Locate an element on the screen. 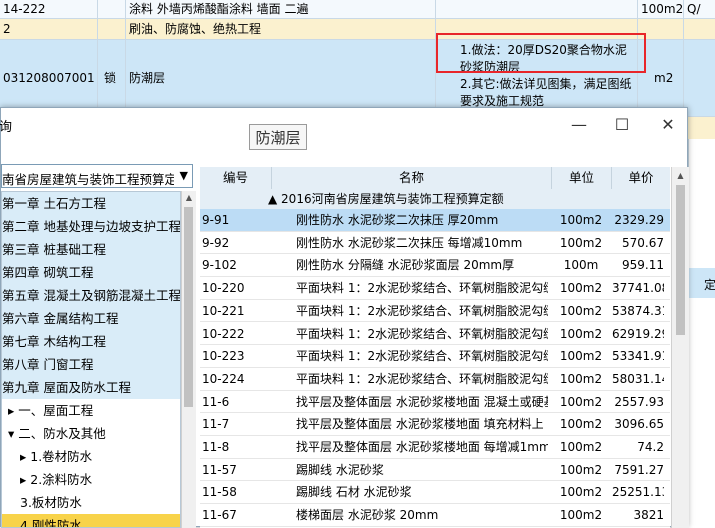  cell-price: 3821 is located at coordinates (648, 515).